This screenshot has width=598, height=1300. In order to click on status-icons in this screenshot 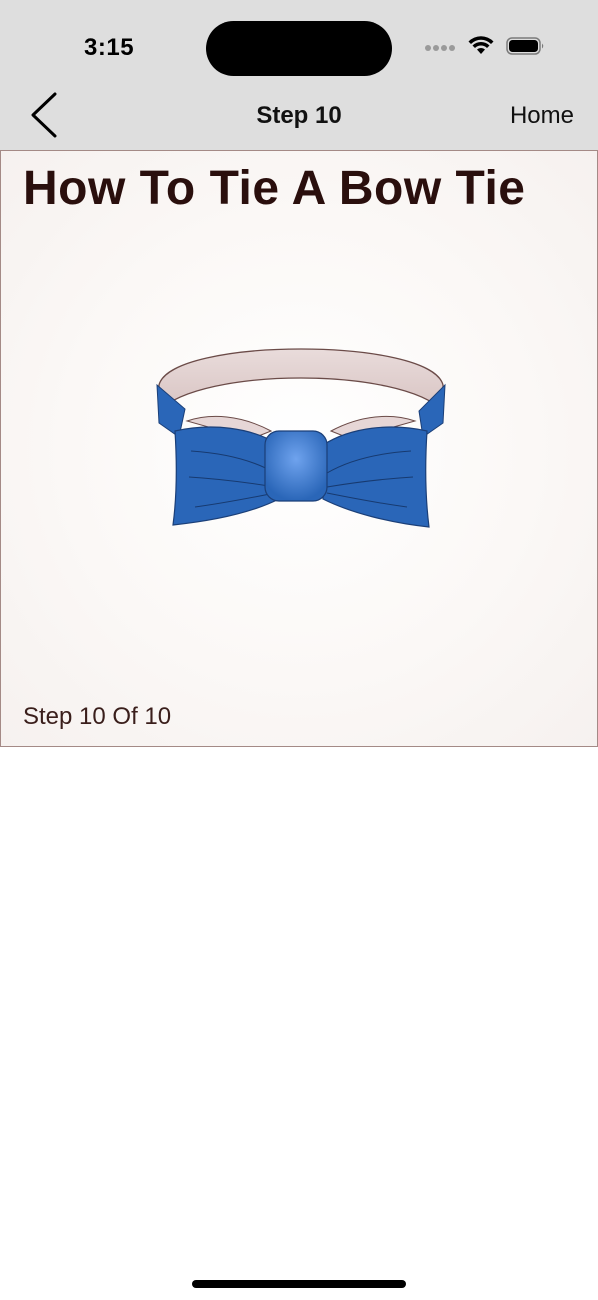, I will do `click(485, 48)`.